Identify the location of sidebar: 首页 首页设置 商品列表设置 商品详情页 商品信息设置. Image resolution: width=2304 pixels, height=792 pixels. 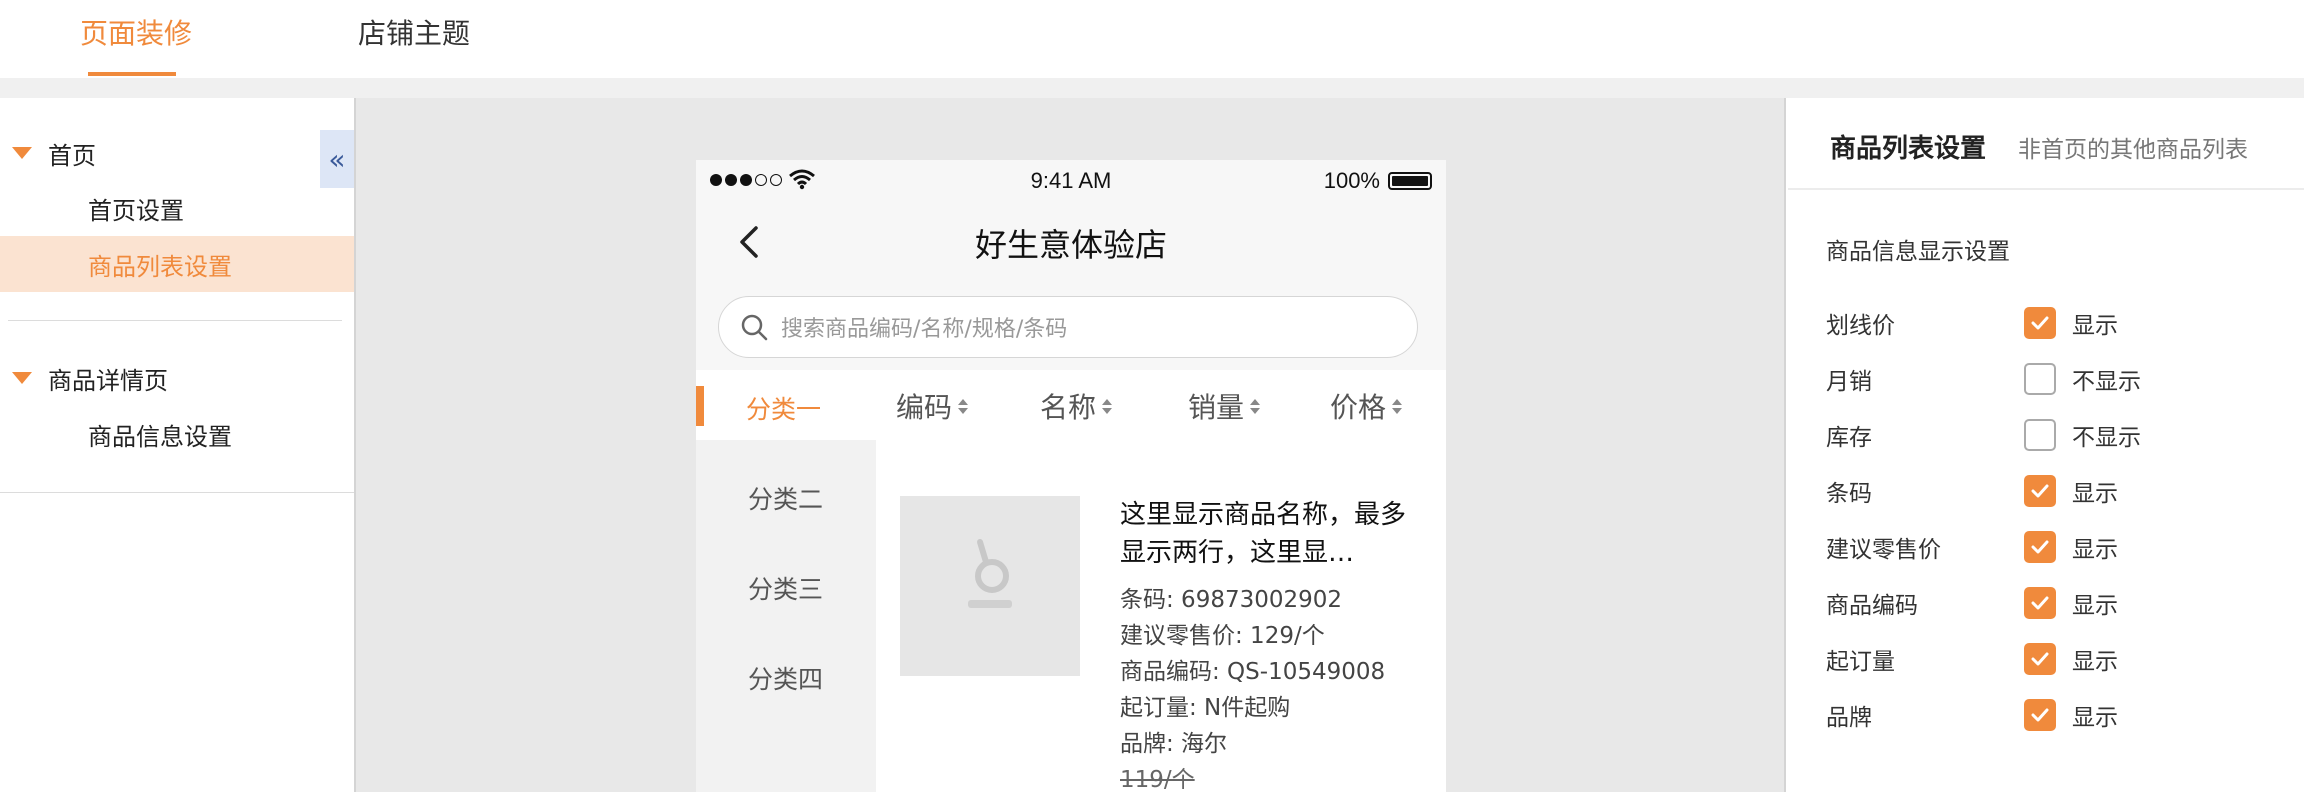
(177, 445).